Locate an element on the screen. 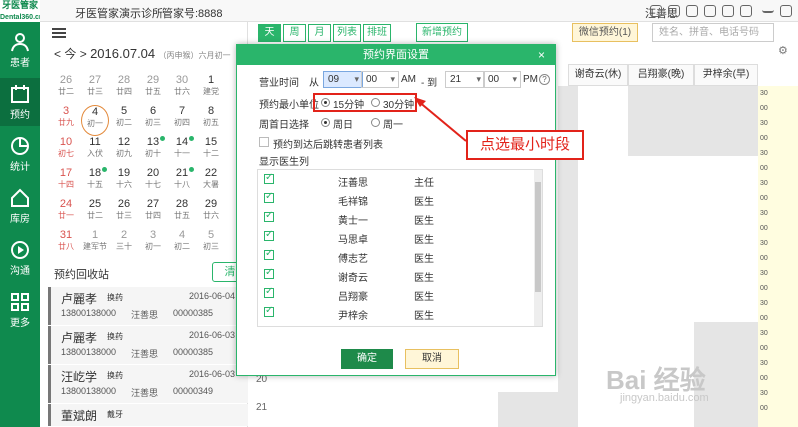 The image size is (798, 427). calendar-day: 29 廿六 is located at coordinates (211, 213).